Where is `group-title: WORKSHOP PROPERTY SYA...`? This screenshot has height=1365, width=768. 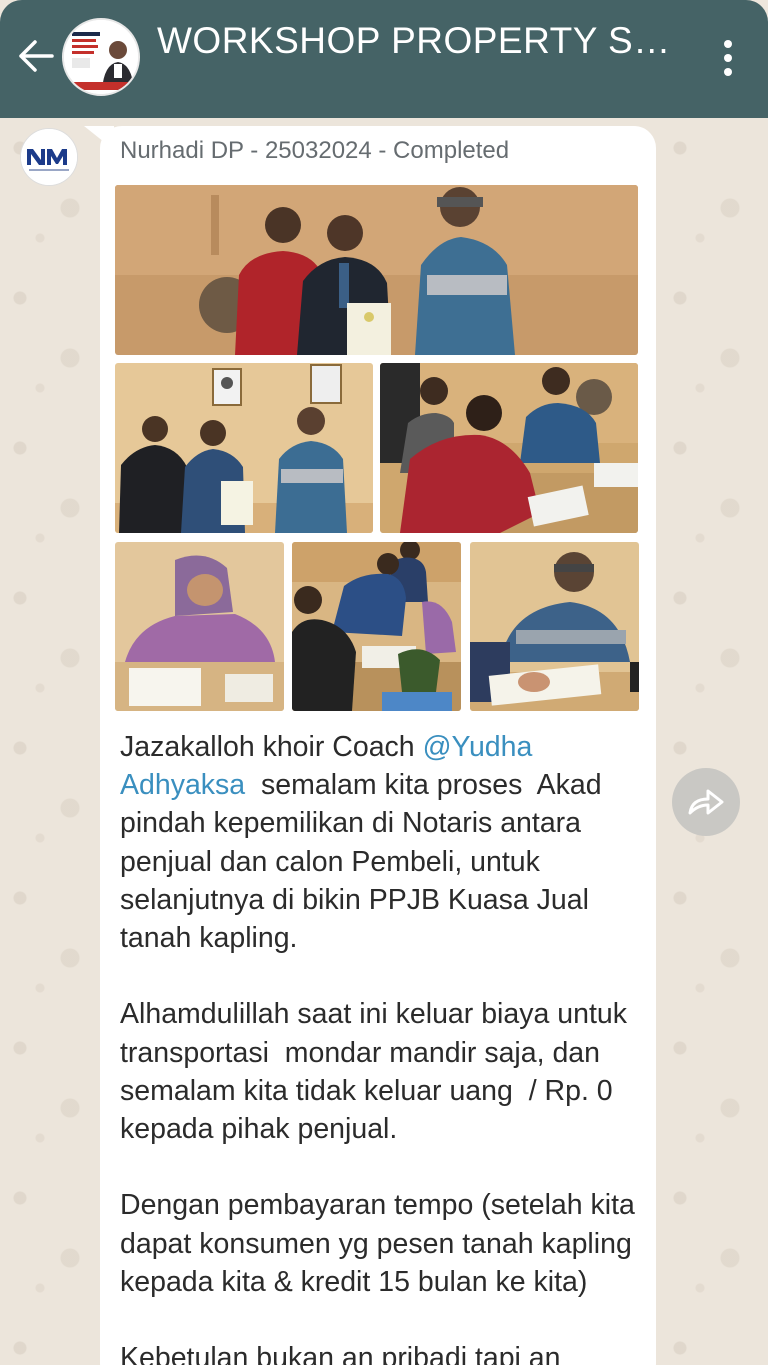 group-title: WORKSHOP PROPERTY SYA... is located at coordinates (422, 41).